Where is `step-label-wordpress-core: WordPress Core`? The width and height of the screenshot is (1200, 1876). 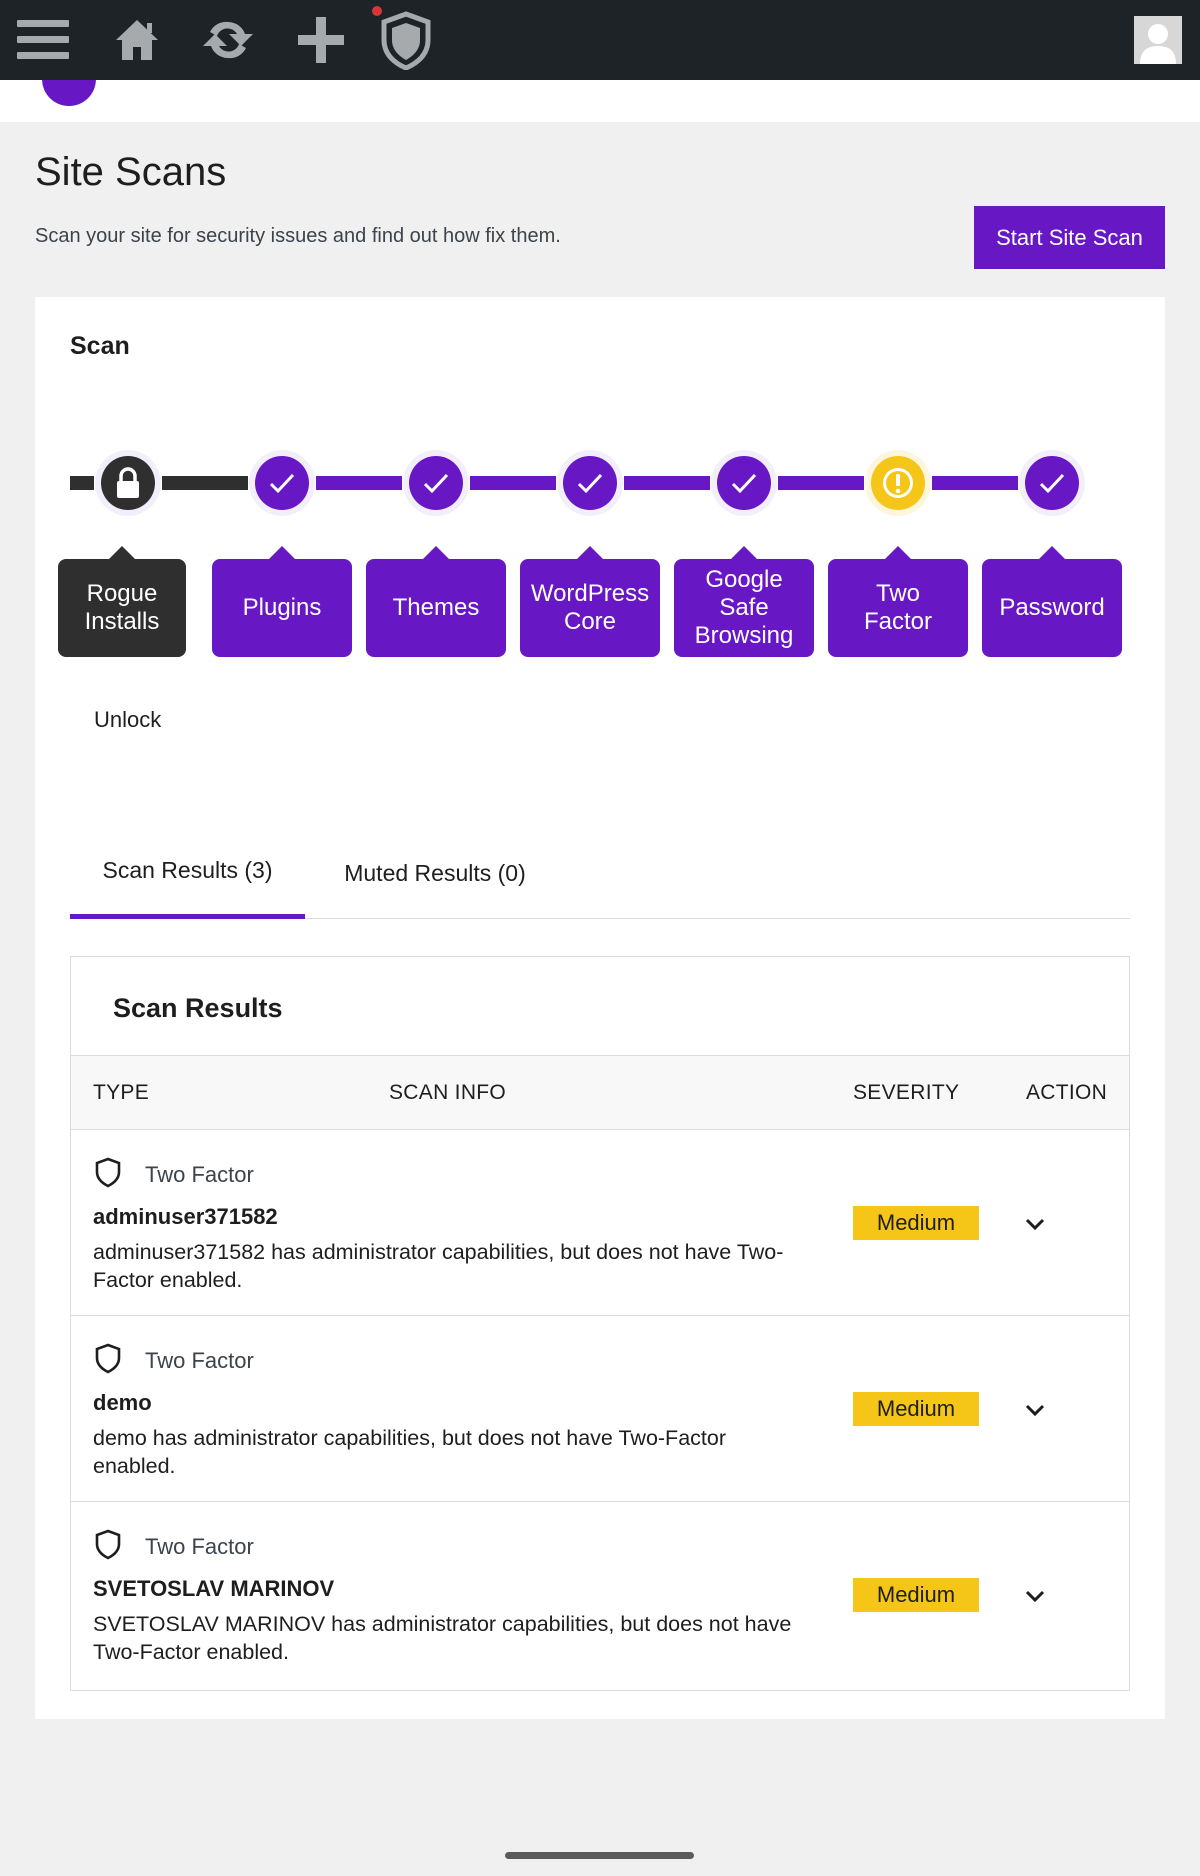
step-label-wordpress-core: WordPress Core is located at coordinates (590, 601).